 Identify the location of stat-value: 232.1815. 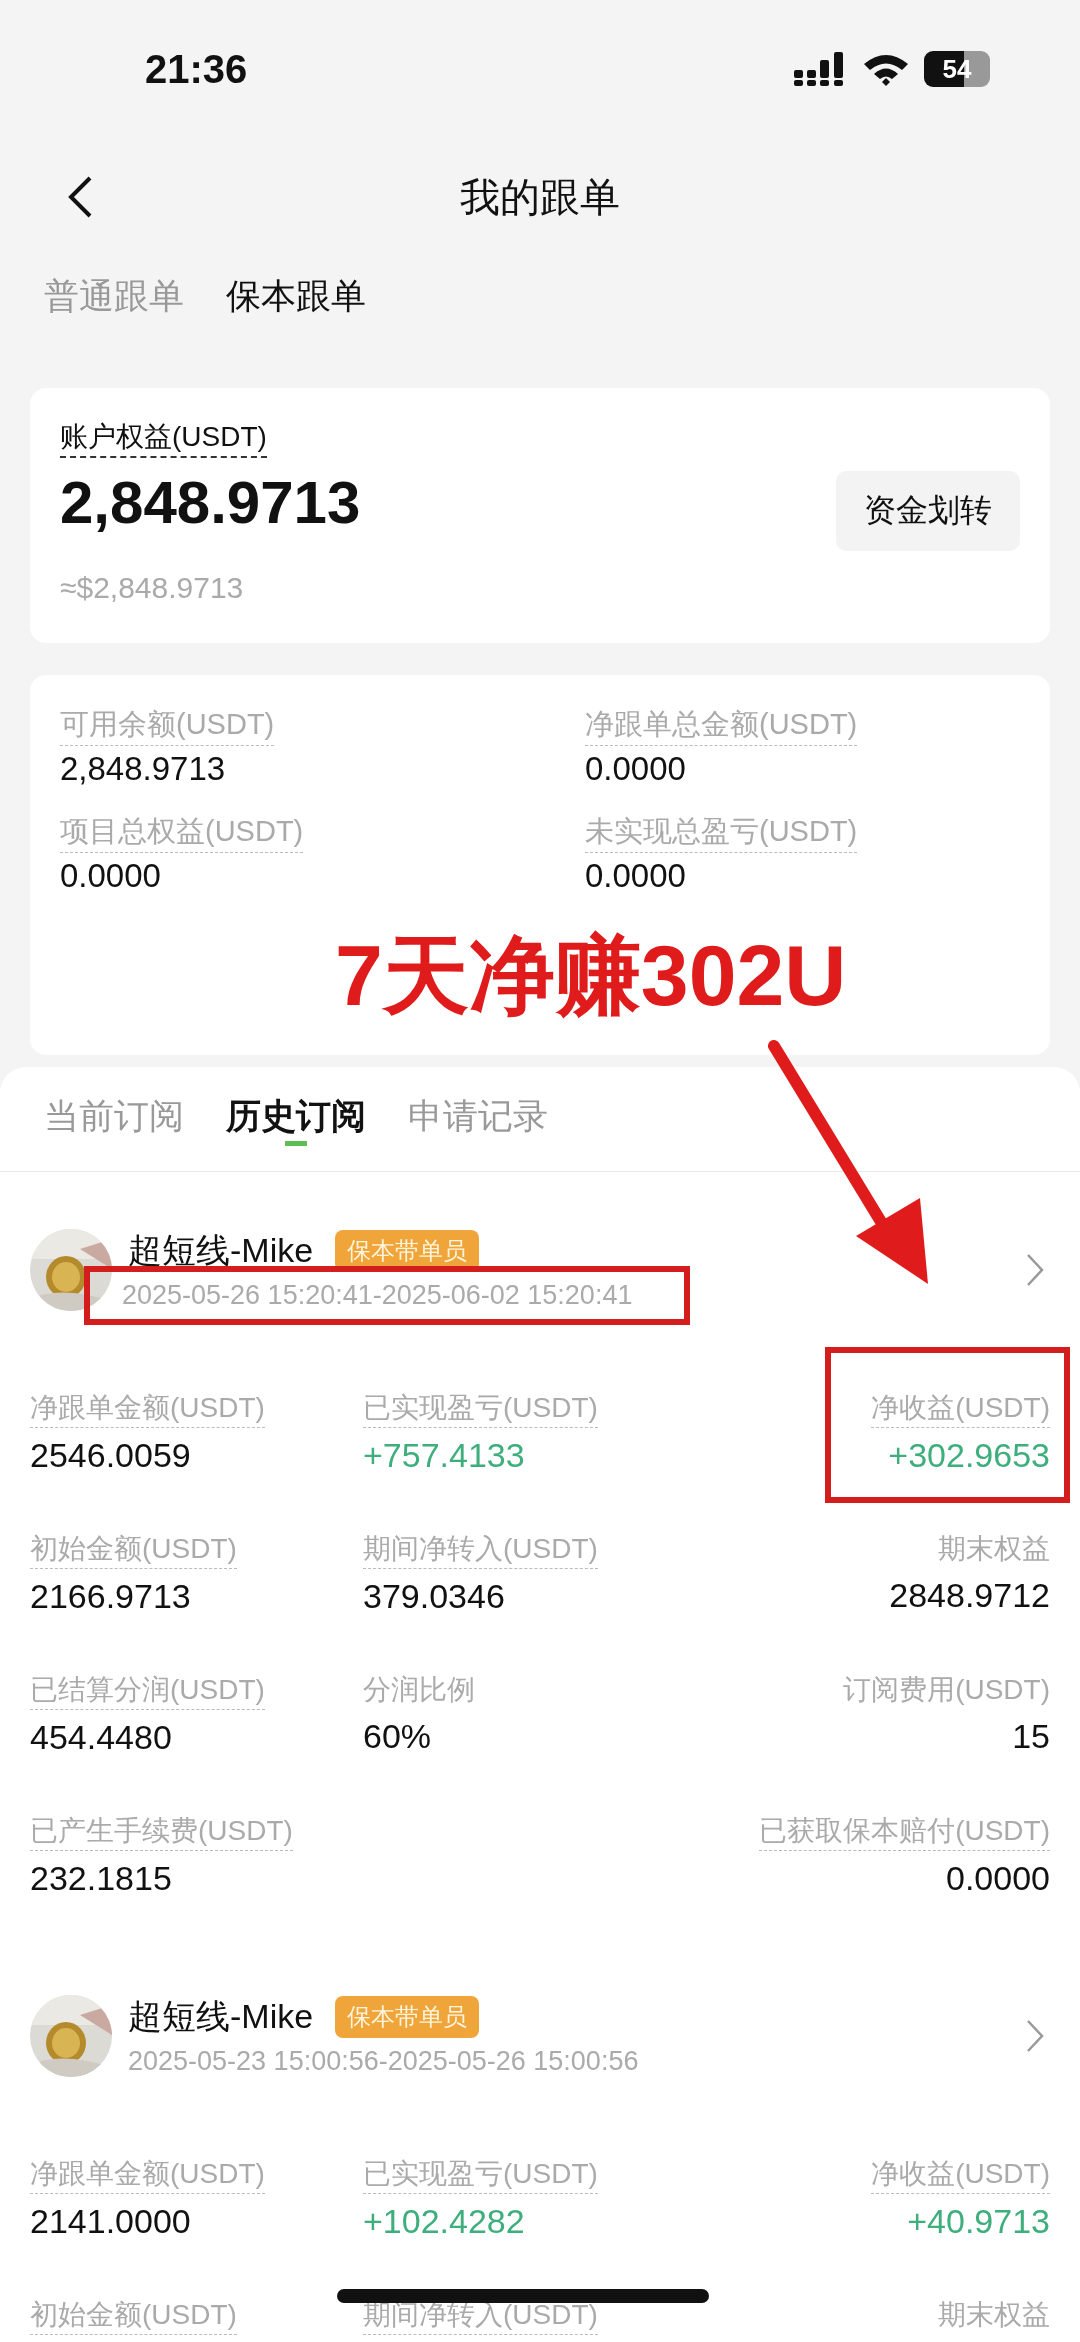
(101, 1878).